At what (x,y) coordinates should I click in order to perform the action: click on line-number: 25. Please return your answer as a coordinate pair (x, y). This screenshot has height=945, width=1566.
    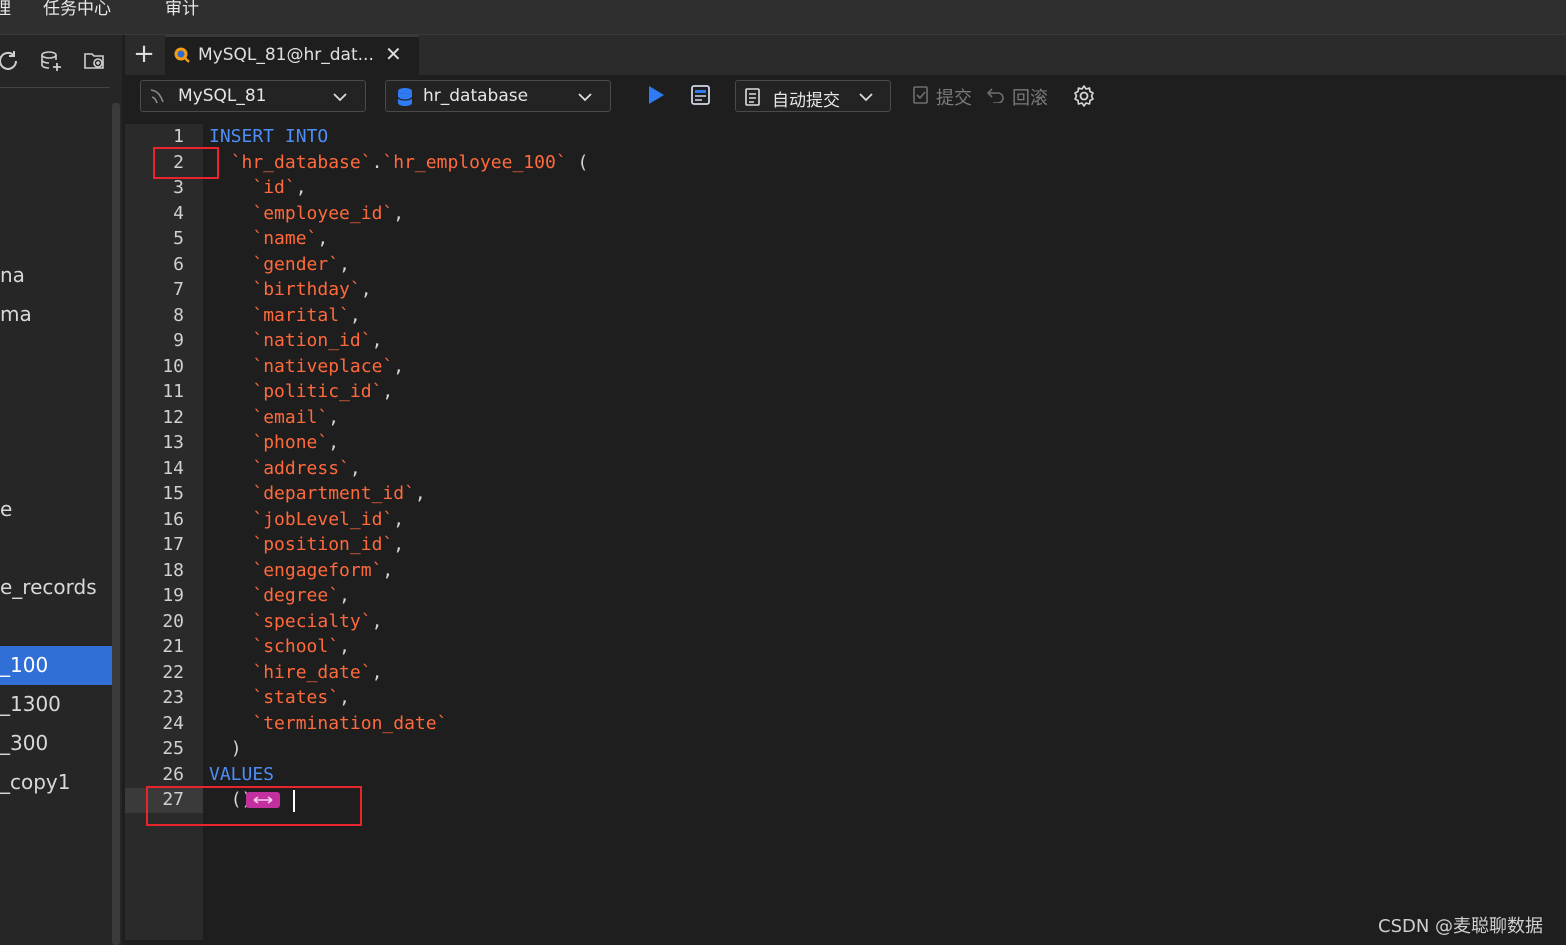
    Looking at the image, I should click on (173, 748).